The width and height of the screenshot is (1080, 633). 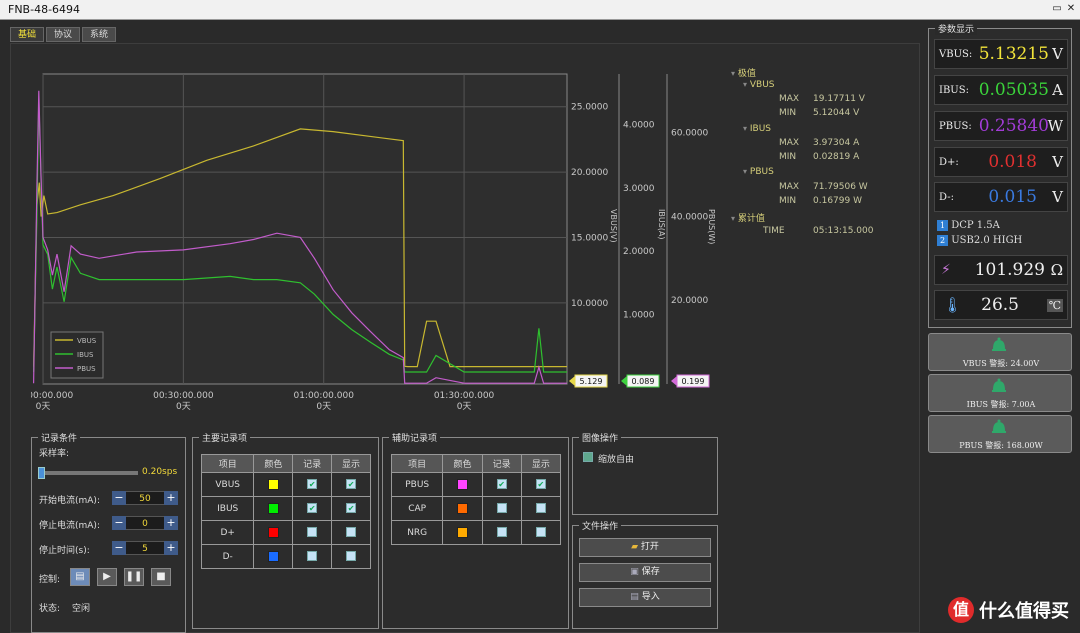 I want to click on open-label: 打开, so click(x=649, y=547).